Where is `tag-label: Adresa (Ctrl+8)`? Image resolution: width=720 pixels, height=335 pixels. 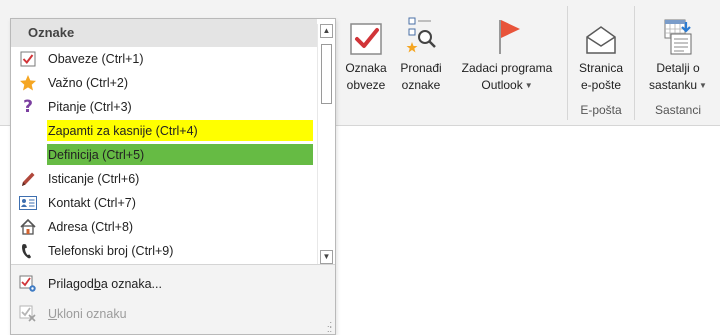 tag-label: Adresa (Ctrl+8) is located at coordinates (91, 226).